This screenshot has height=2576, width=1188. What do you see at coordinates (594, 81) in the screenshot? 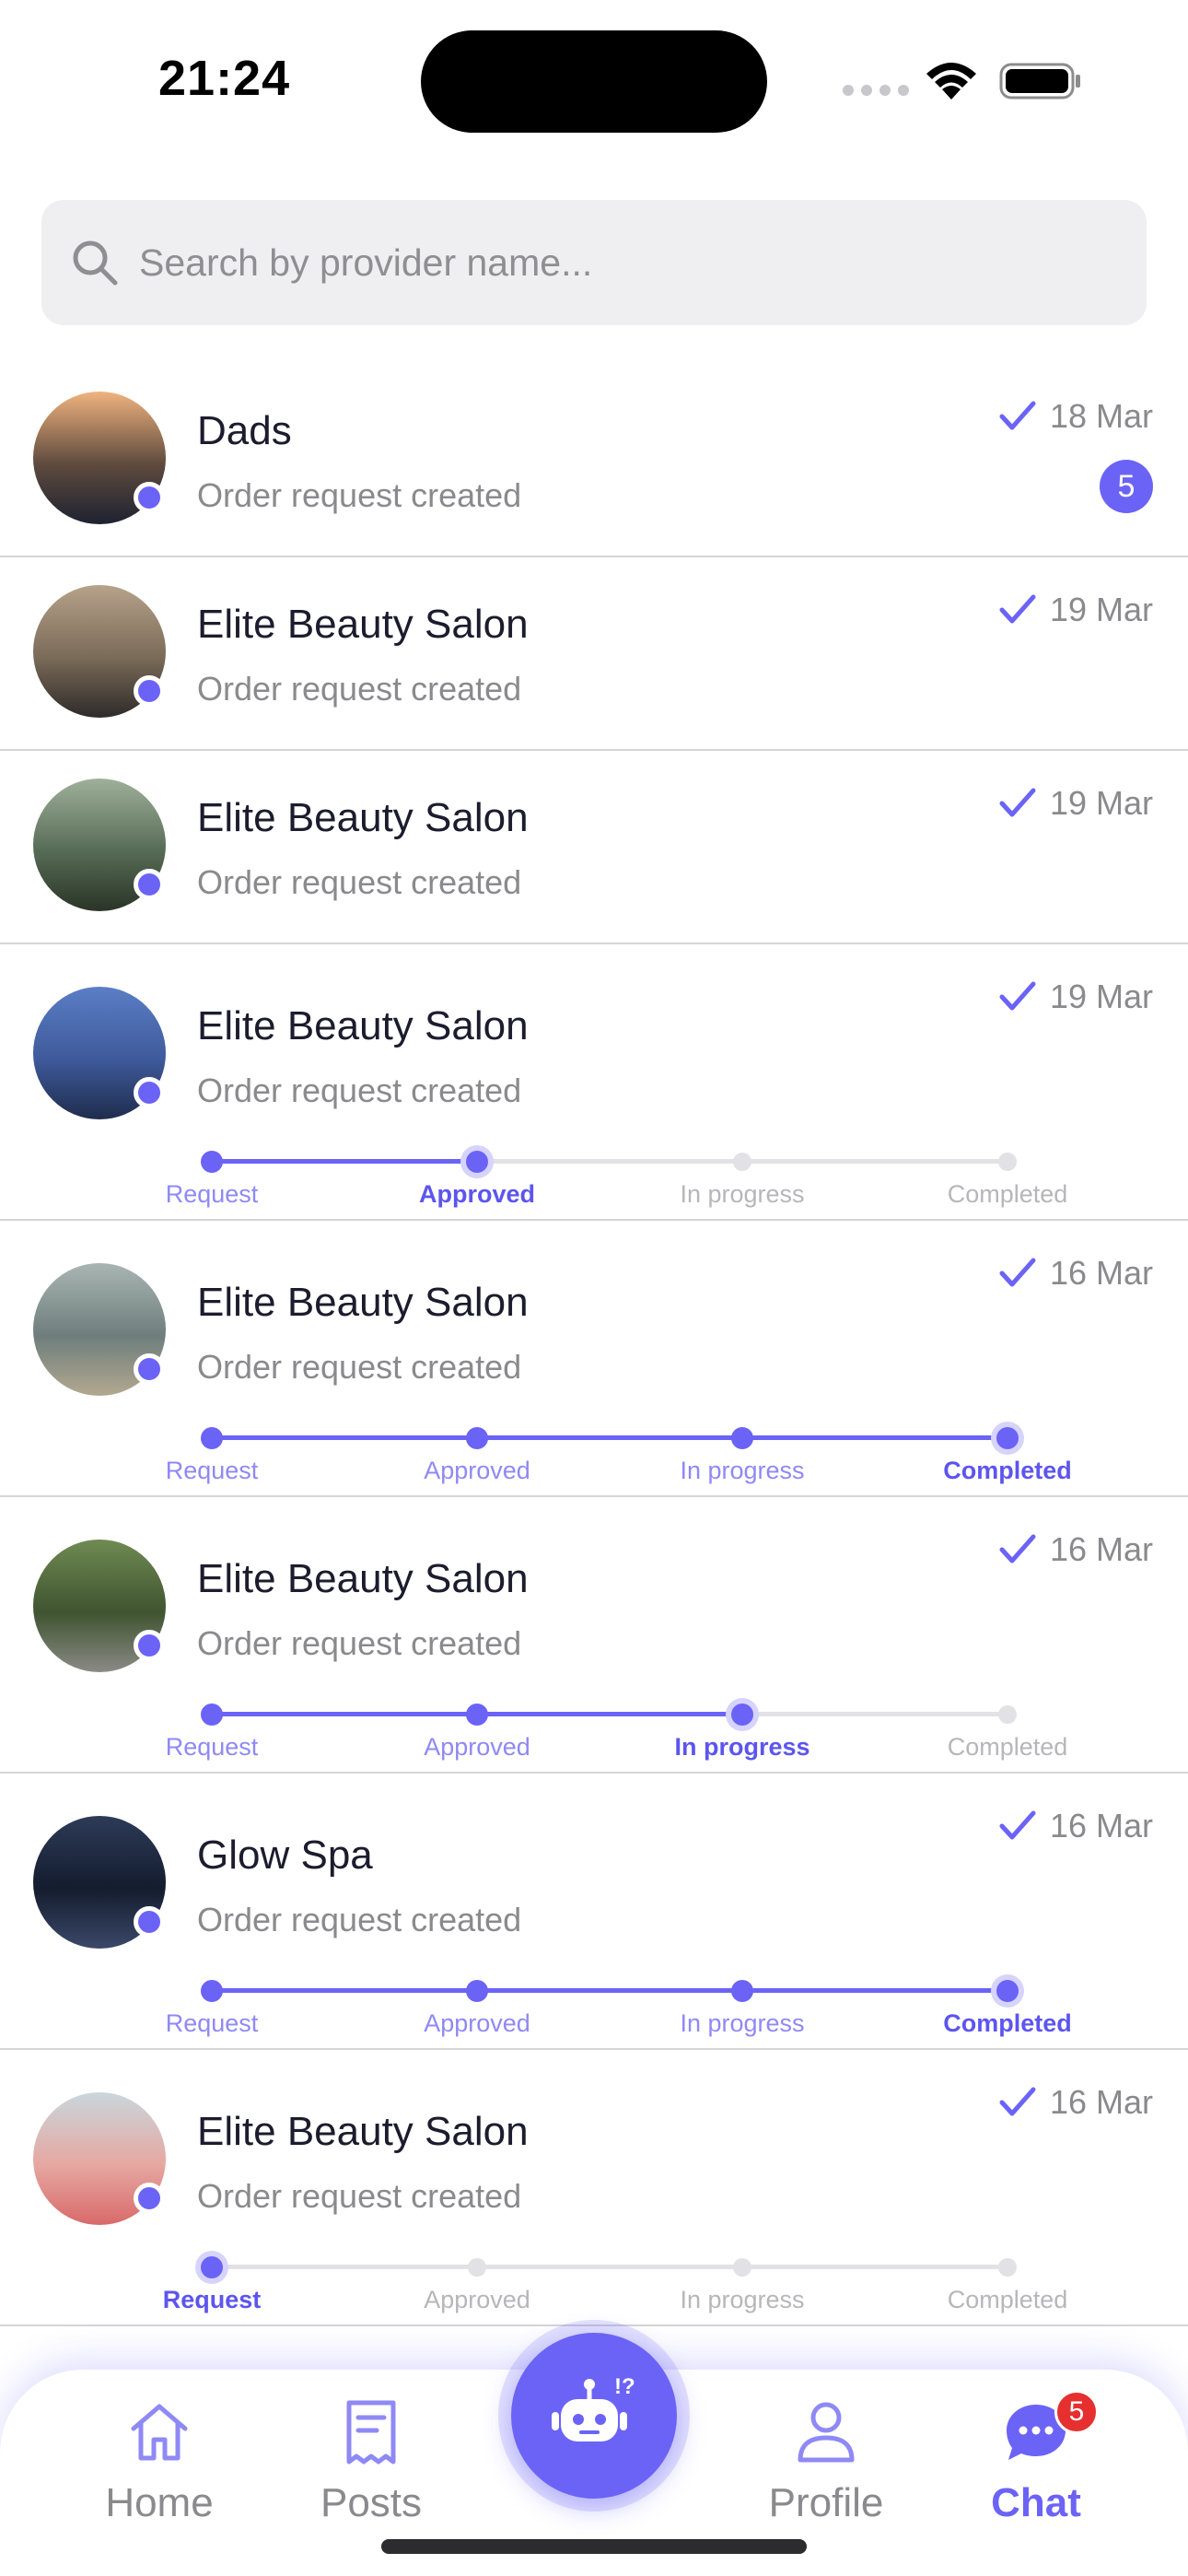
I see `dynamic-island` at bounding box center [594, 81].